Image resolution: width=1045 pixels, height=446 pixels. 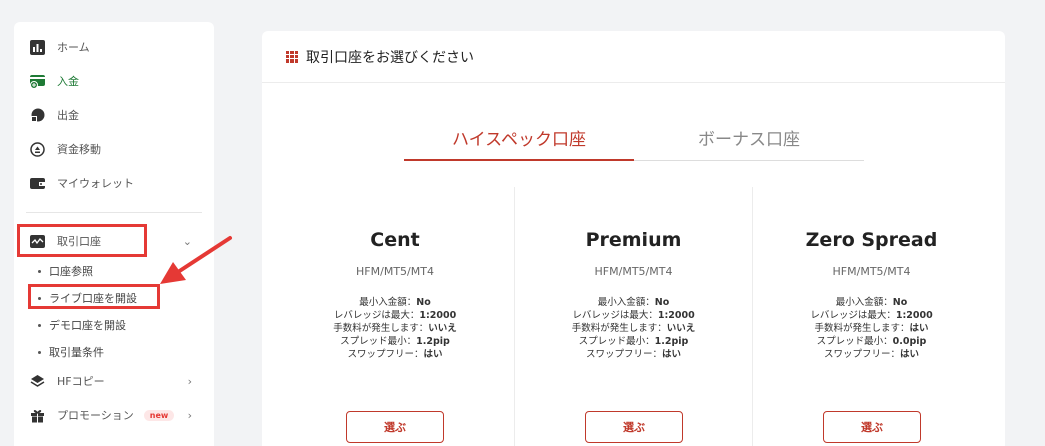 I want to click on sub-item-open-demo-account: デモ口座を開設, so click(x=82, y=325).